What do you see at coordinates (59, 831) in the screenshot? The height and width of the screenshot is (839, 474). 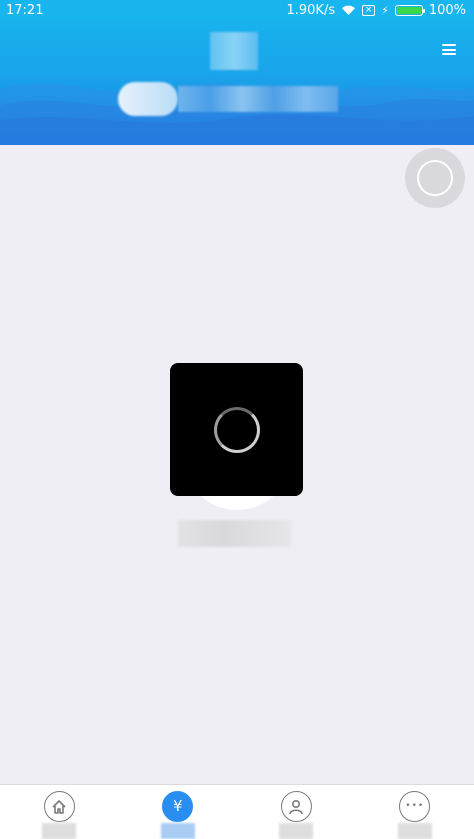 I see `tab-home-label-pixelated` at bounding box center [59, 831].